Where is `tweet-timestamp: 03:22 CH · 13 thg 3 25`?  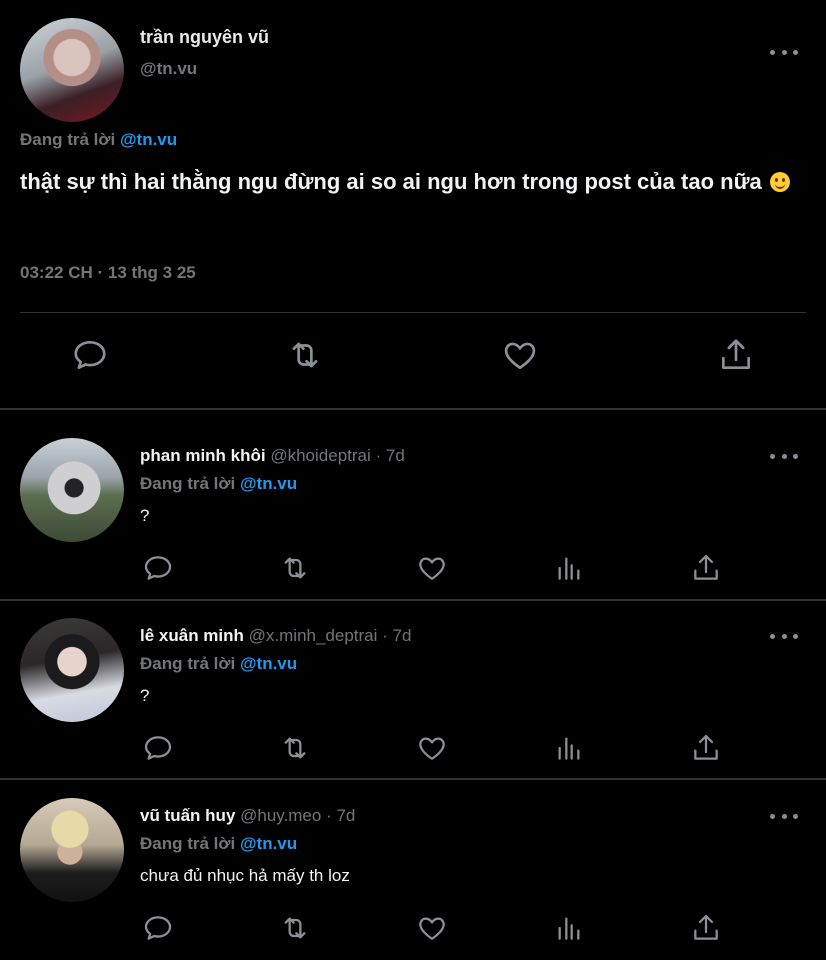 tweet-timestamp: 03:22 CH · 13 thg 3 25 is located at coordinates (108, 273).